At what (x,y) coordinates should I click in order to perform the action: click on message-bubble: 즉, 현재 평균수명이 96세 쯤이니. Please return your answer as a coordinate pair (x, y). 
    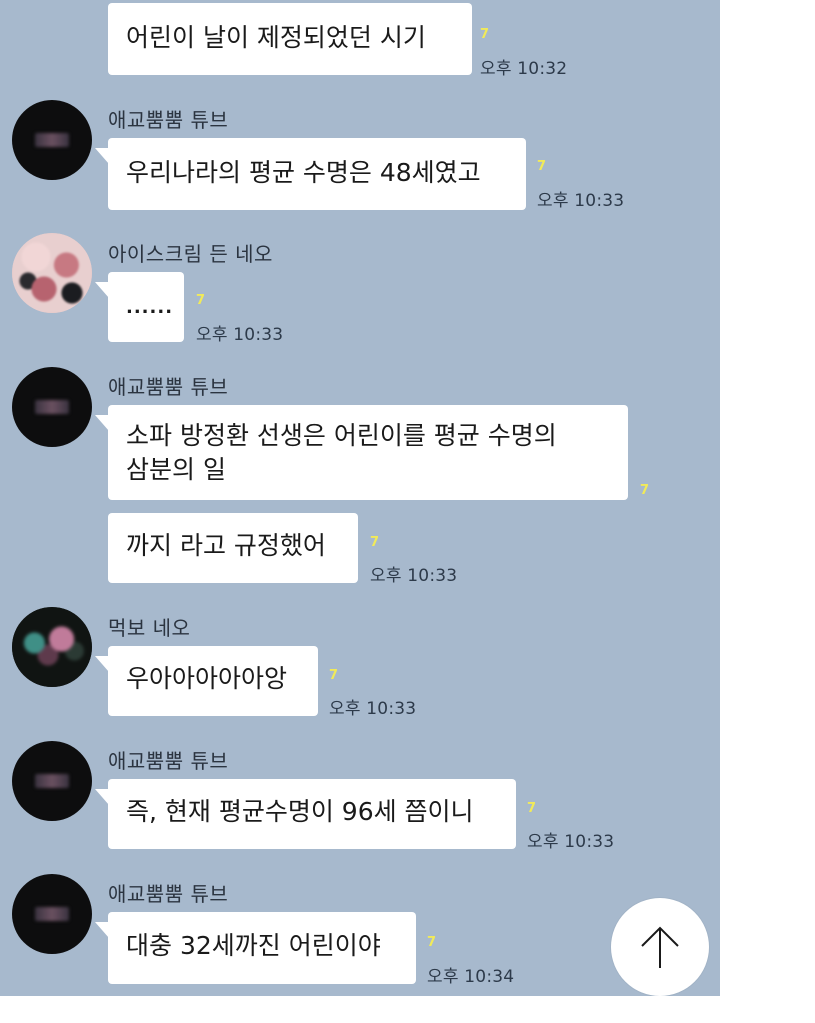
    Looking at the image, I should click on (305, 814).